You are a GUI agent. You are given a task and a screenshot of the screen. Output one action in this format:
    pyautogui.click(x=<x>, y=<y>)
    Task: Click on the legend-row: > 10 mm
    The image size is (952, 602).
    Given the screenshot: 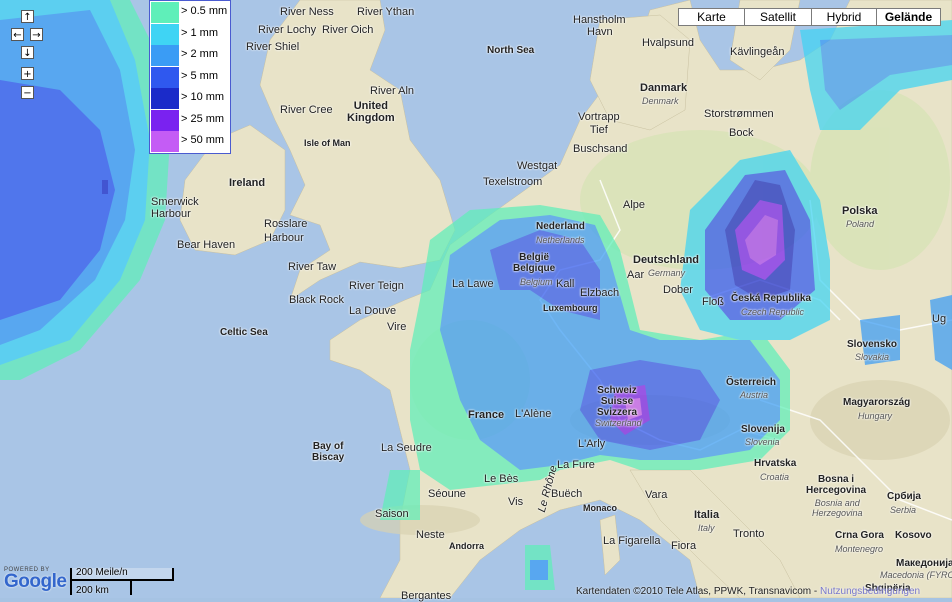 What is the action you would take?
    pyautogui.click(x=190, y=98)
    